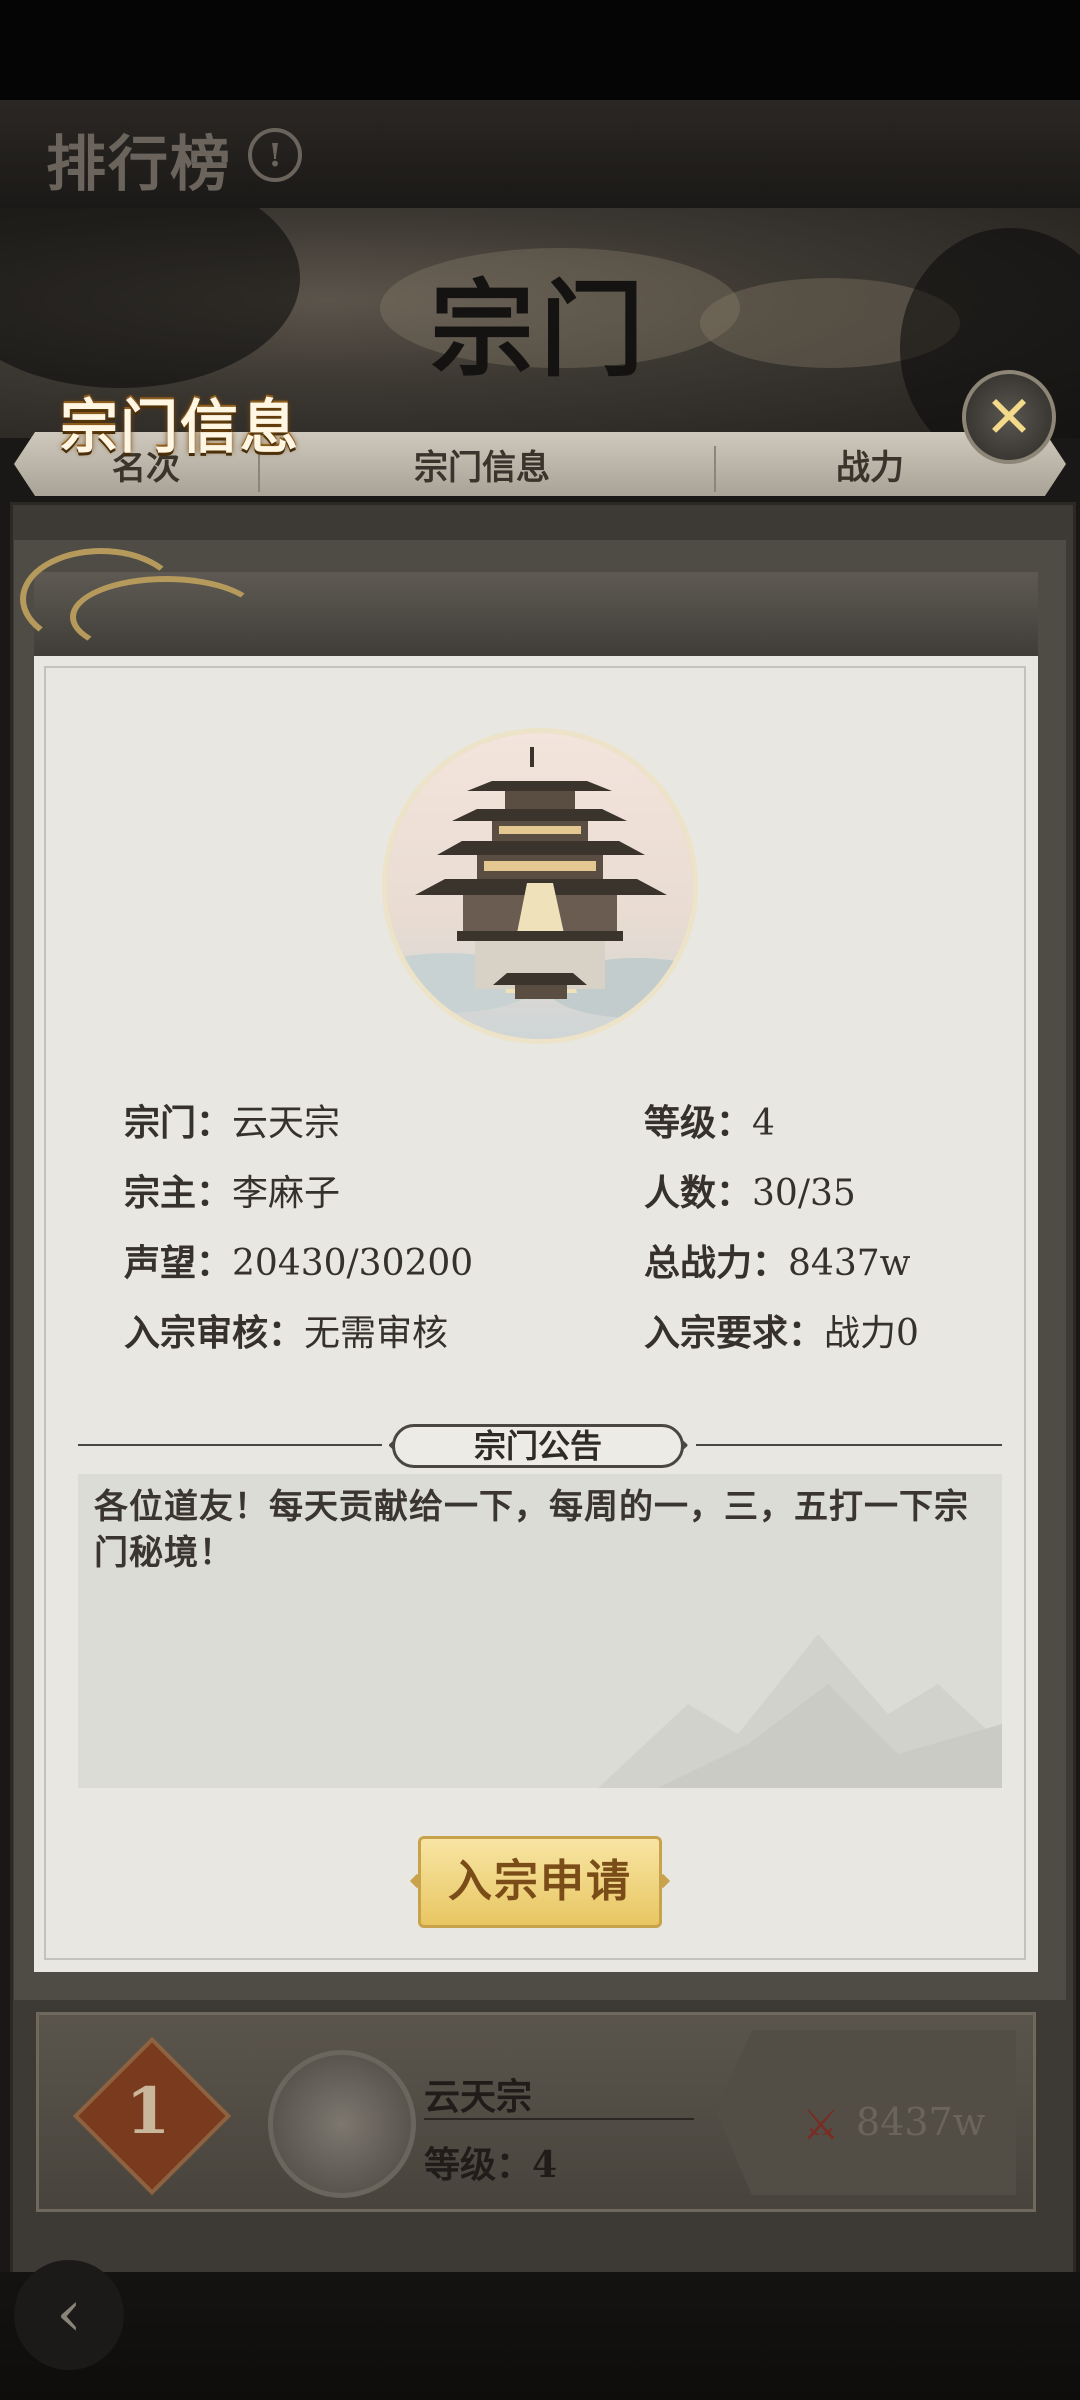 The width and height of the screenshot is (1080, 2400). I want to click on info-review-label: 入宗审核：, so click(214, 1333).